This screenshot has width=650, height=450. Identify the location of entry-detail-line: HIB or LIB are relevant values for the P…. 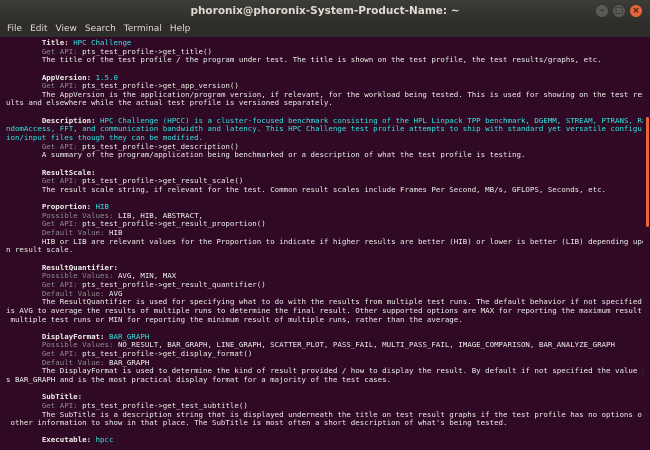
(324, 241).